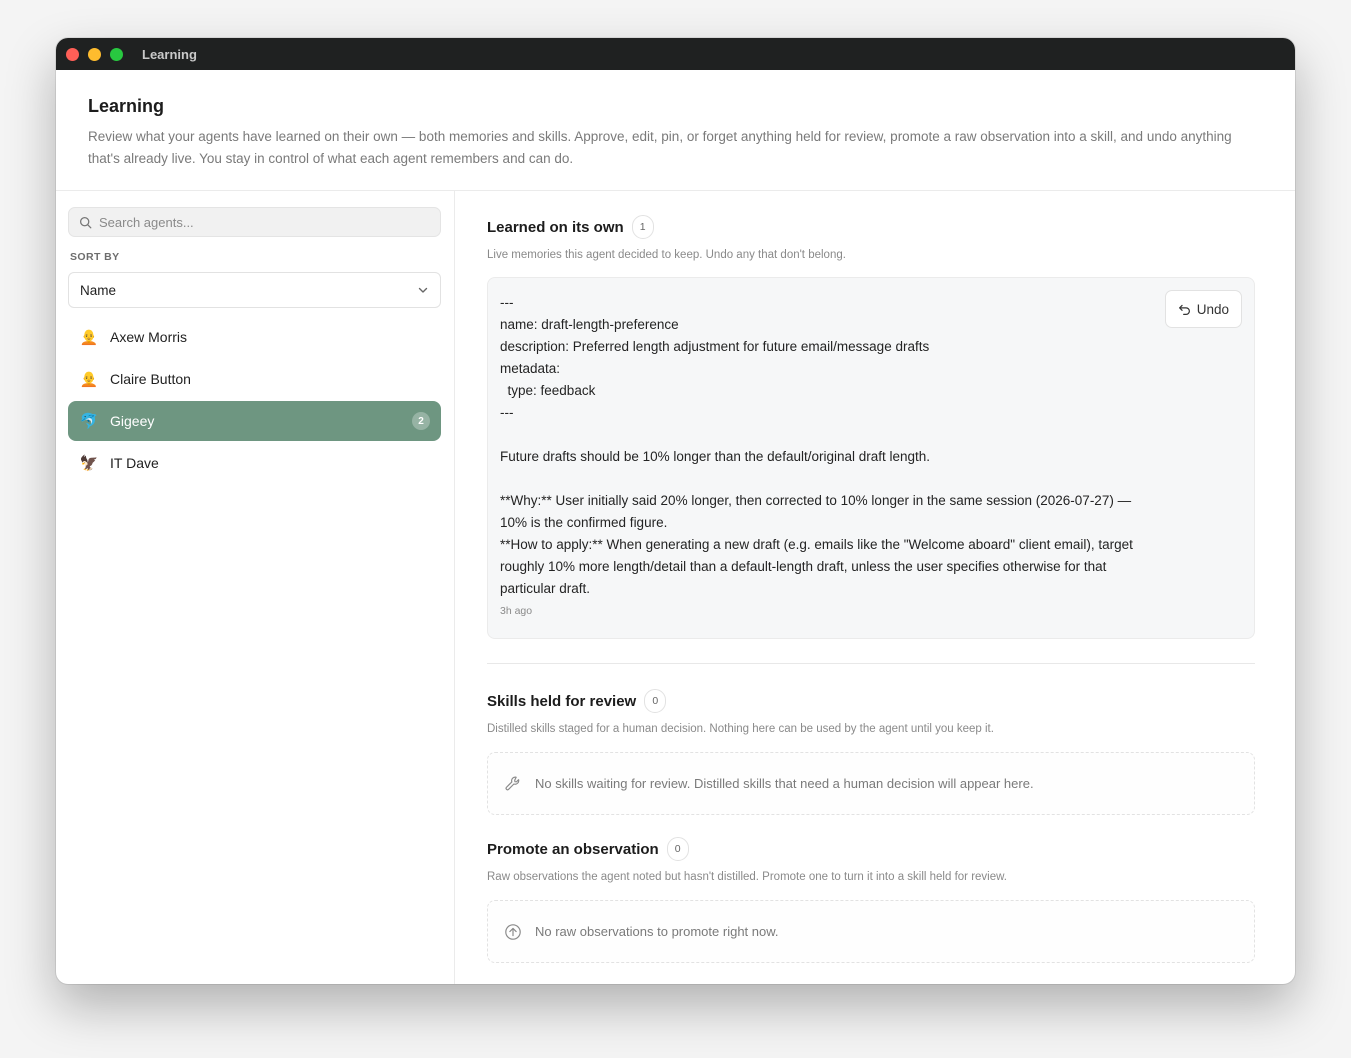 This screenshot has width=1351, height=1058. I want to click on minimize-window-button, so click(94, 54).